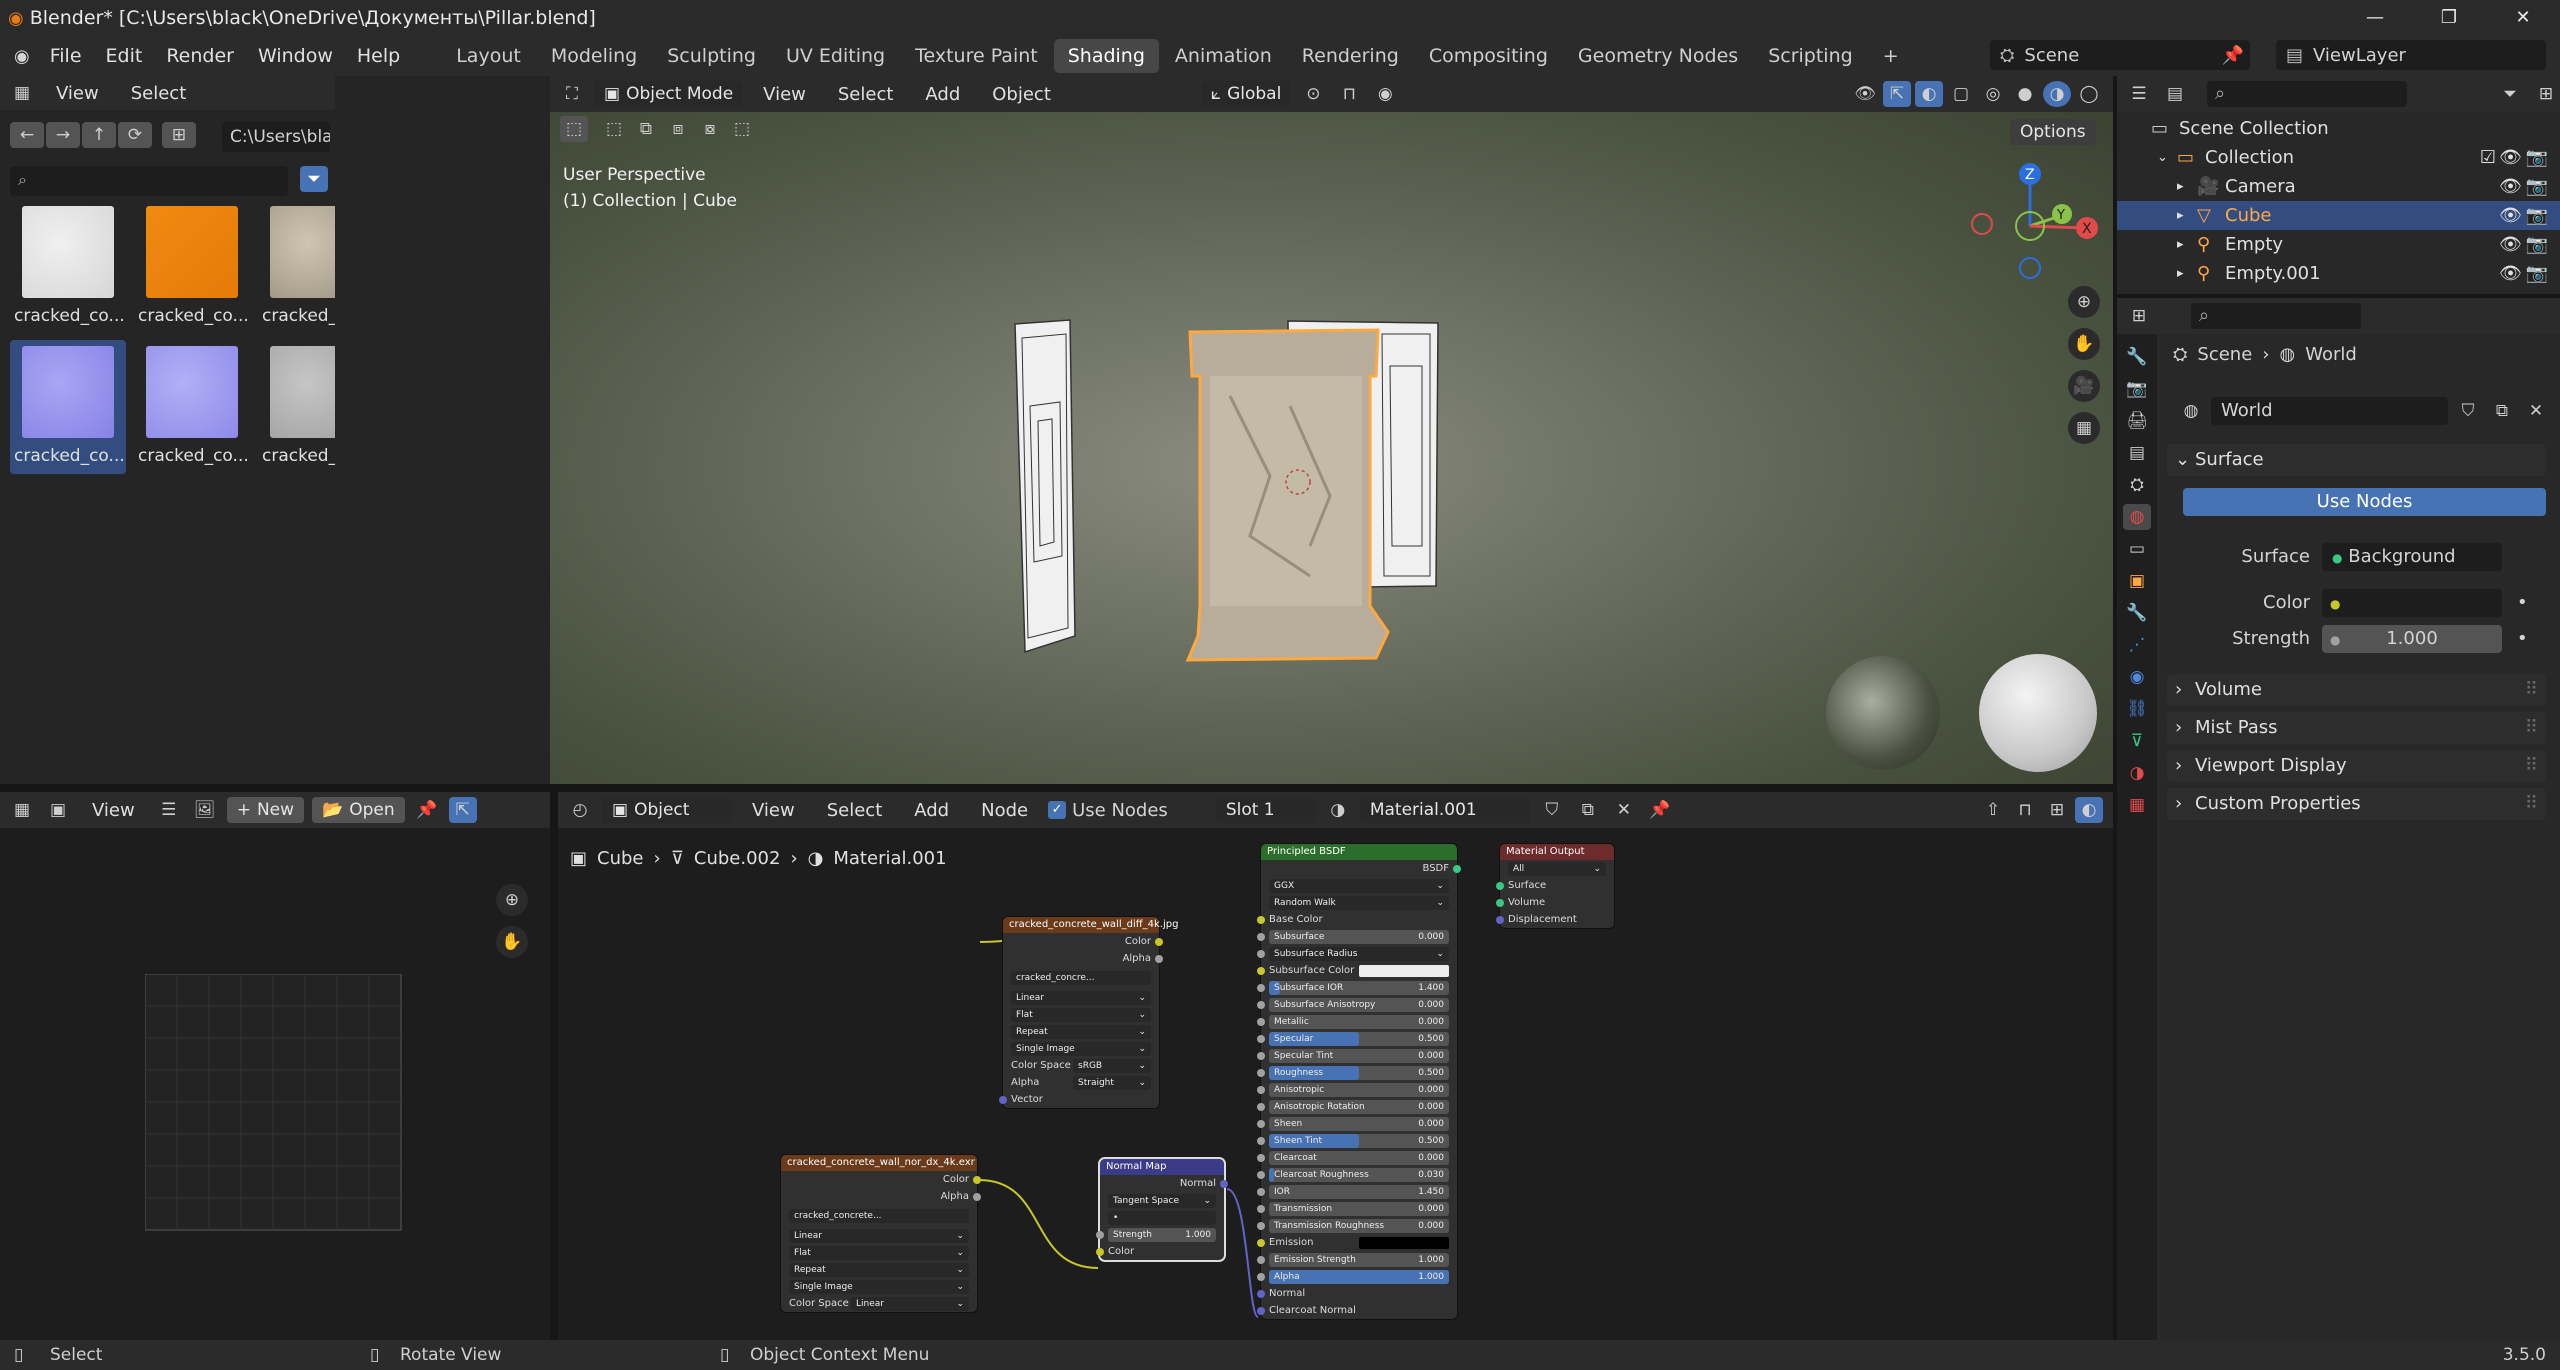  What do you see at coordinates (2191, 411) in the screenshot?
I see `world-browse-icon: ◍` at bounding box center [2191, 411].